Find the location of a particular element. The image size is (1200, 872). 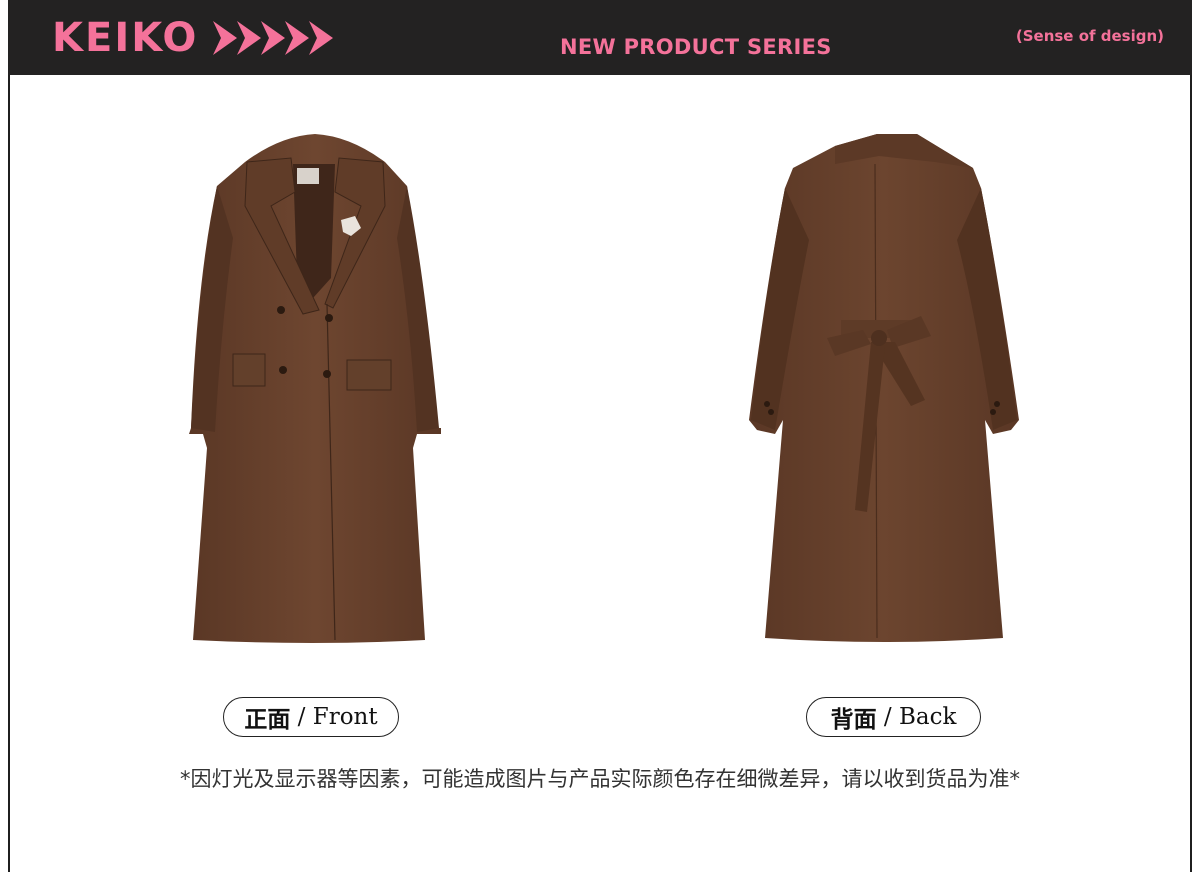

series-title: NEW PRODUCT SERIES is located at coordinates (696, 47).